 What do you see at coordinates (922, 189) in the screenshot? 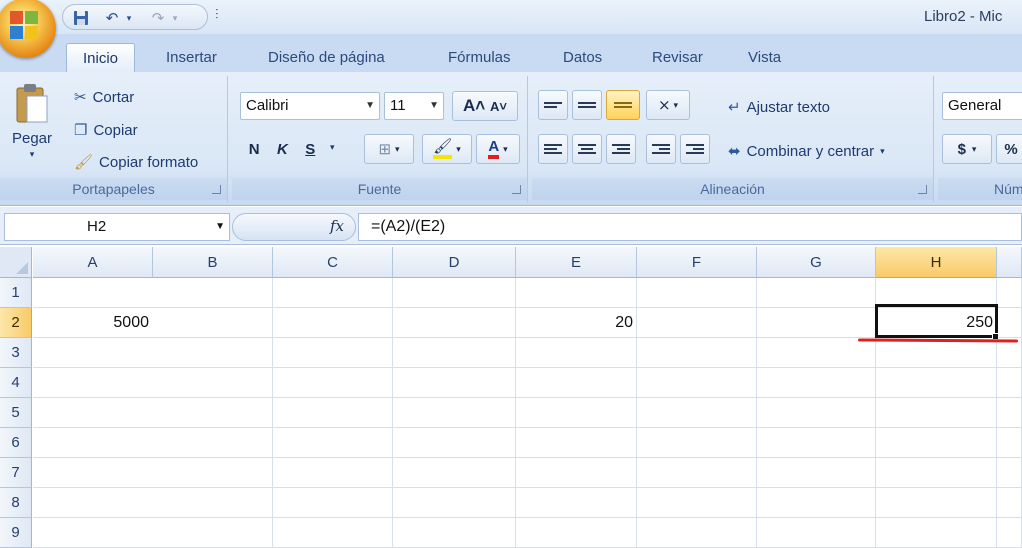
I see `alignment-launcher-icon` at bounding box center [922, 189].